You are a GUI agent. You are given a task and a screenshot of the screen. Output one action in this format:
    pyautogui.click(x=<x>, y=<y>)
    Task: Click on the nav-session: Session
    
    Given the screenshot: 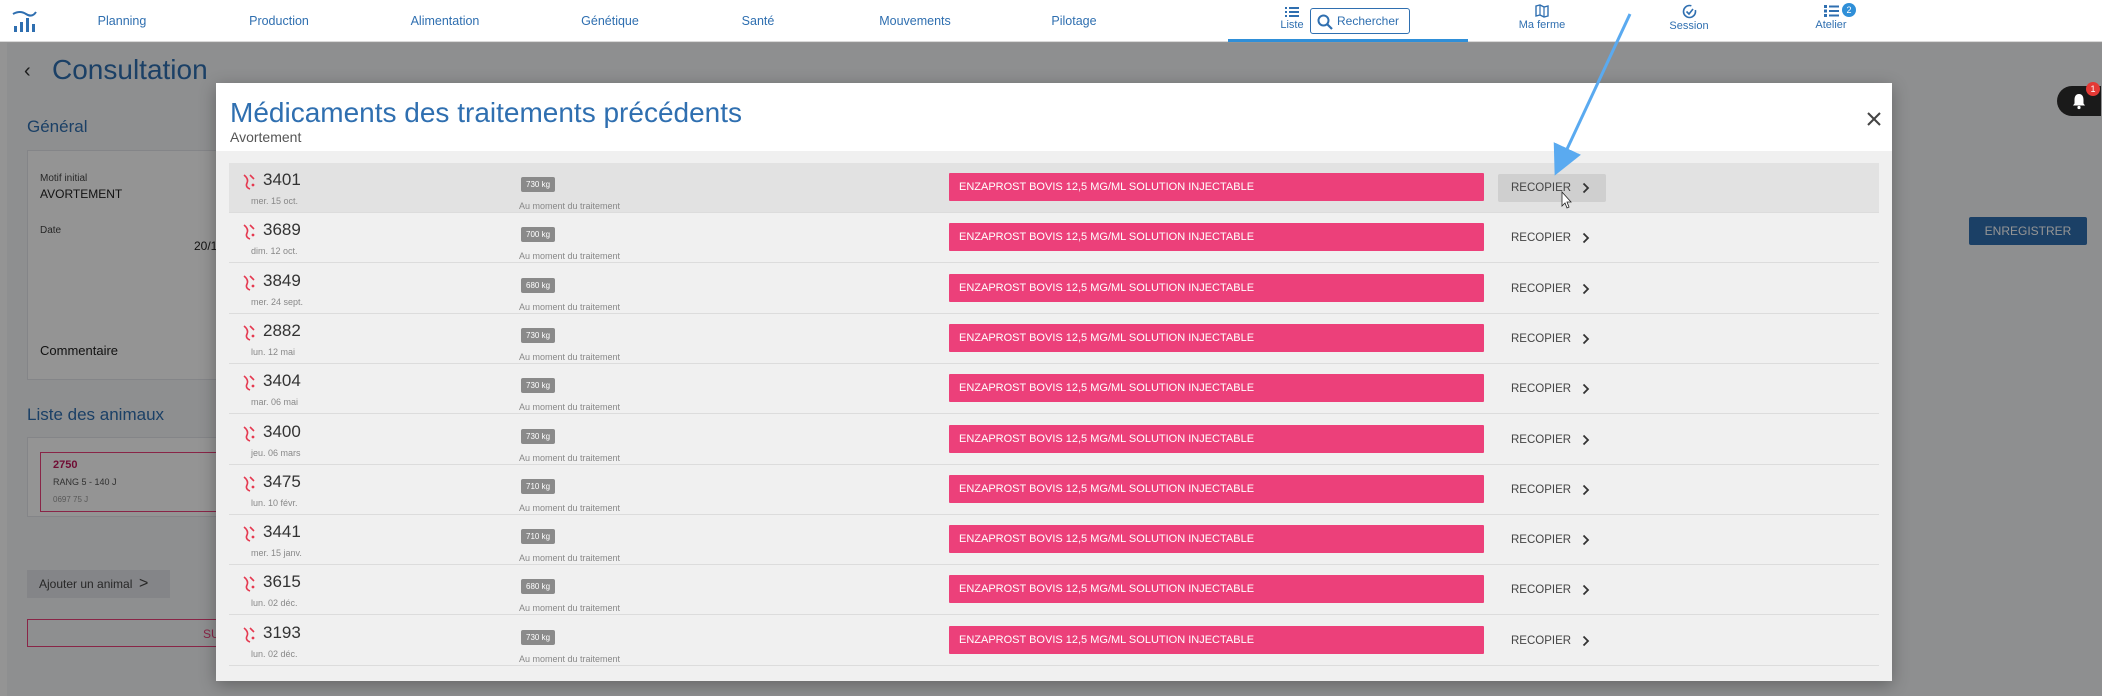 What is the action you would take?
    pyautogui.click(x=1689, y=18)
    